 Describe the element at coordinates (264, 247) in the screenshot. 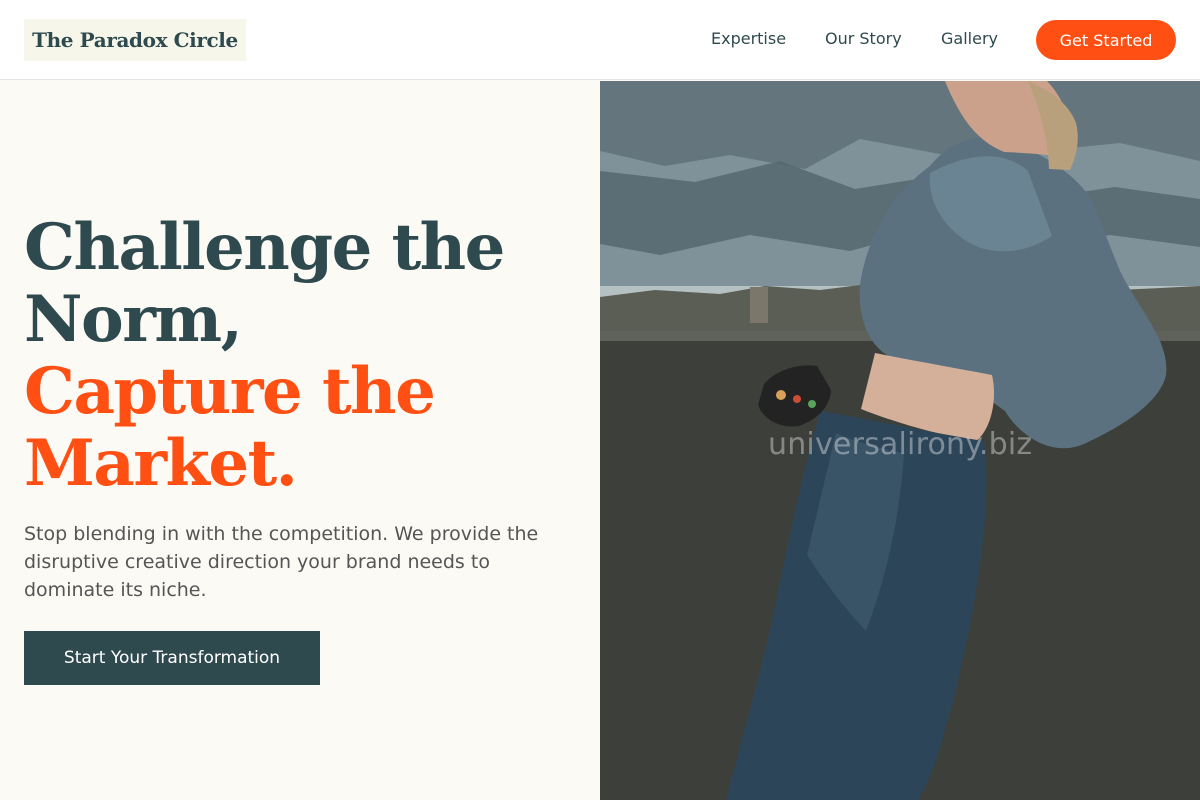

I see `headline-line-1: Challenge the` at that location.